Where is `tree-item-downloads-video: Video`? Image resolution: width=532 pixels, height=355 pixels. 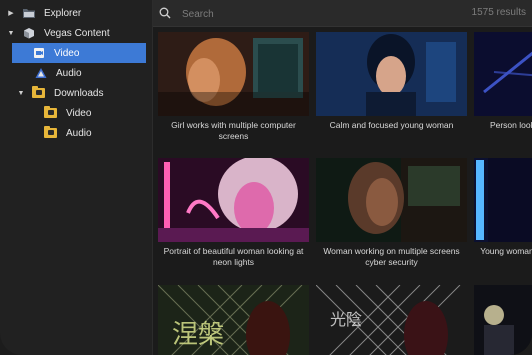 tree-item-downloads-video: Video is located at coordinates (76, 113).